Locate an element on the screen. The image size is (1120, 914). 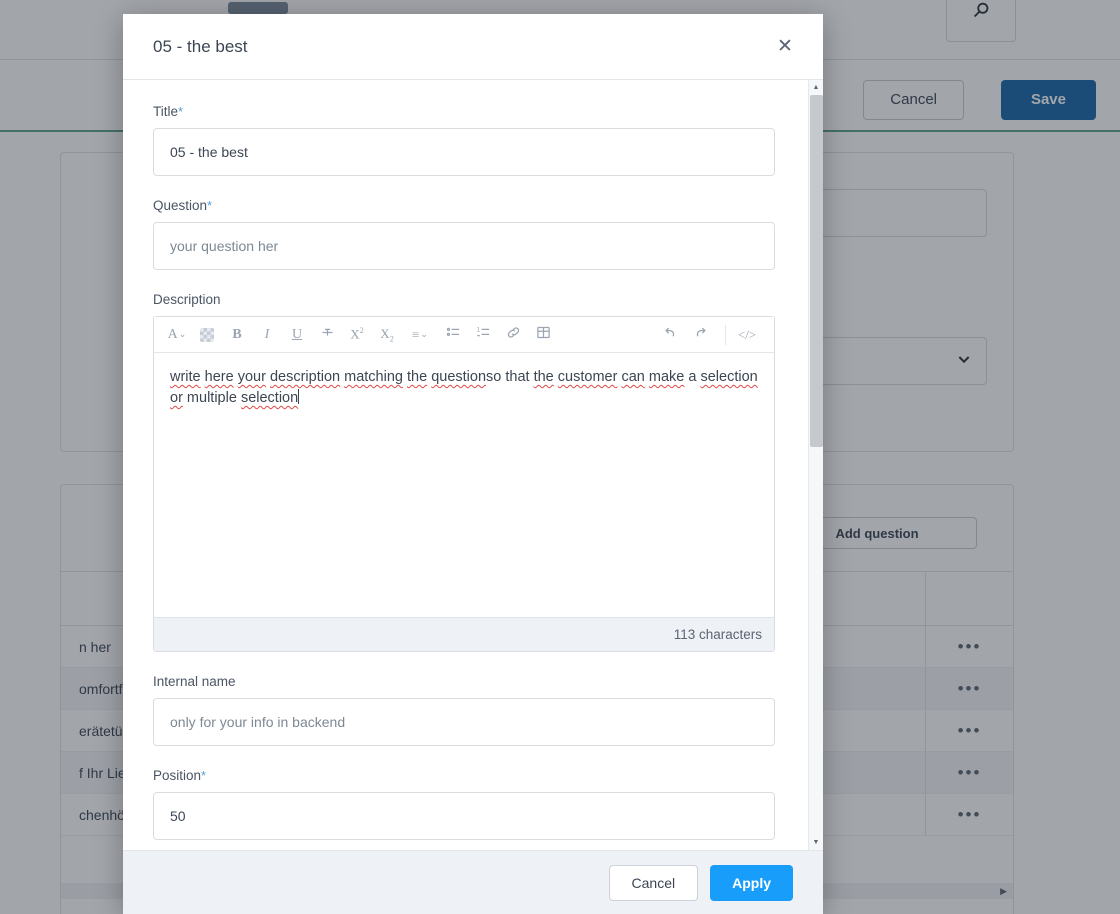
internal-name-label: Internal name is located at coordinates (194, 681).